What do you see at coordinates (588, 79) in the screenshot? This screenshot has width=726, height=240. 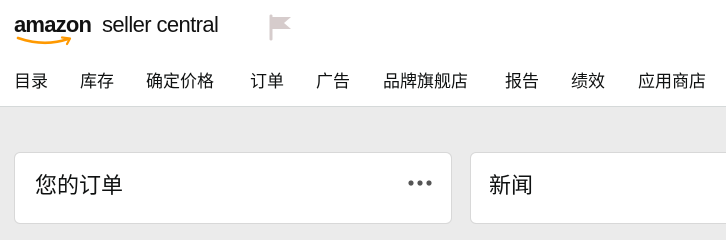 I see `nav-item-performance: 绩效` at bounding box center [588, 79].